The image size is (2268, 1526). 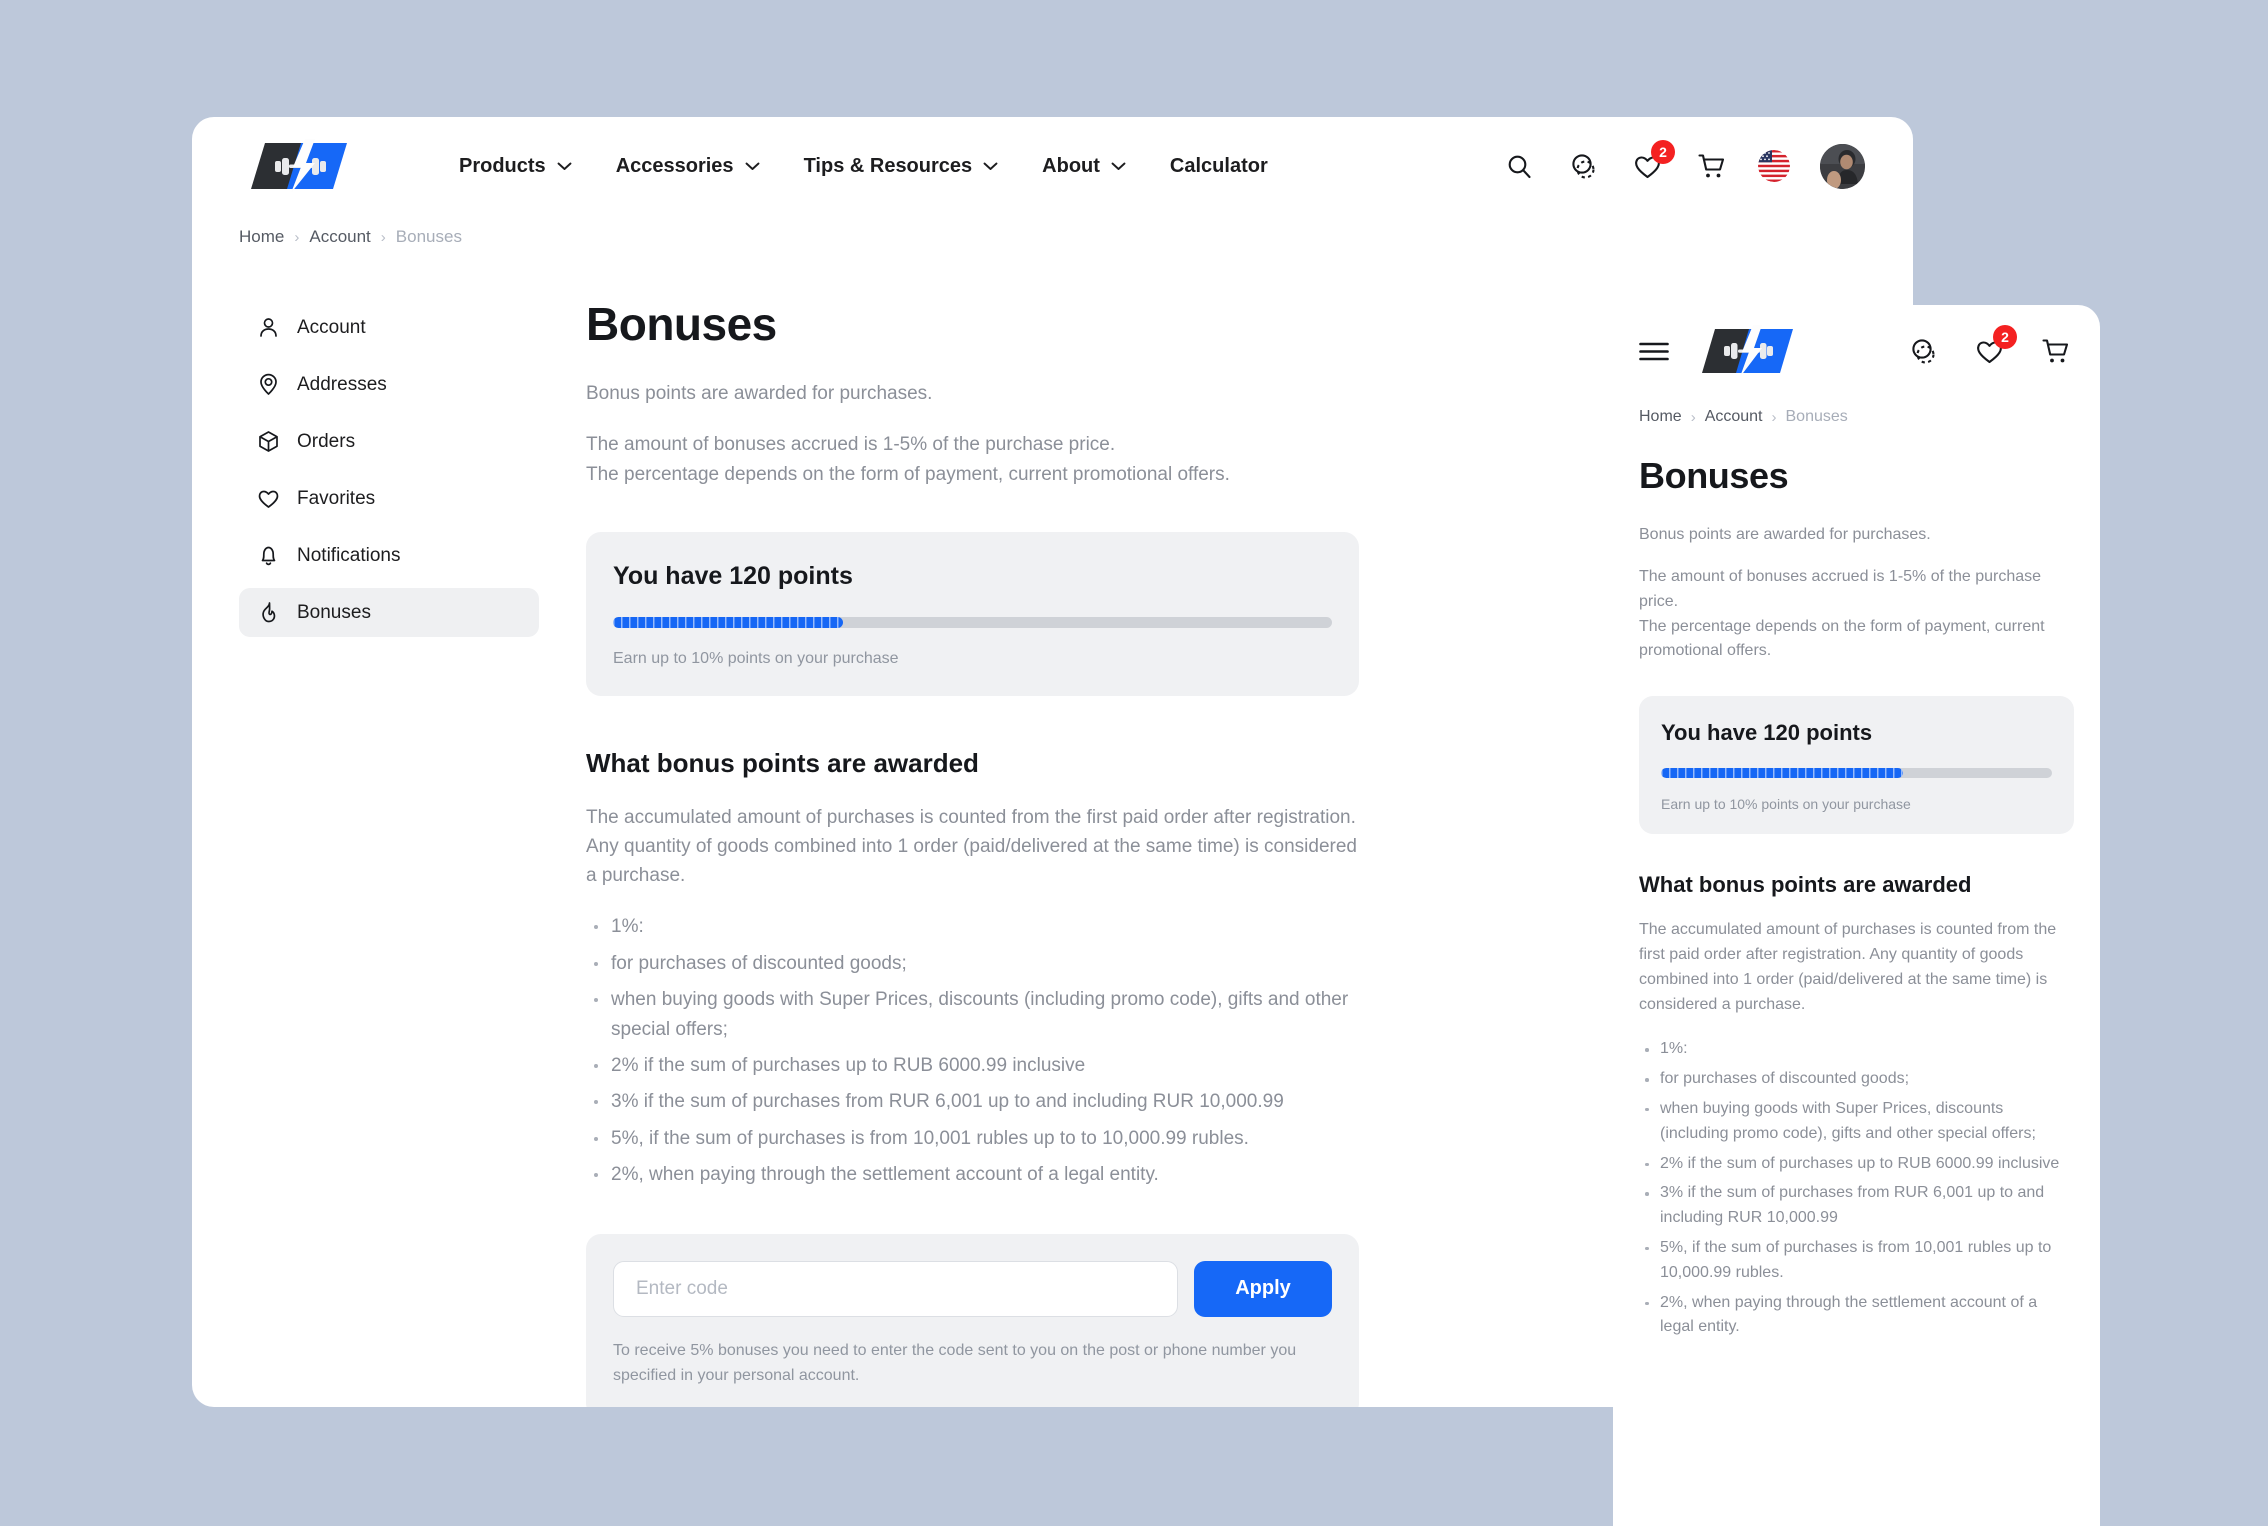 I want to click on sidebar-item-label: Orders, so click(x=326, y=441).